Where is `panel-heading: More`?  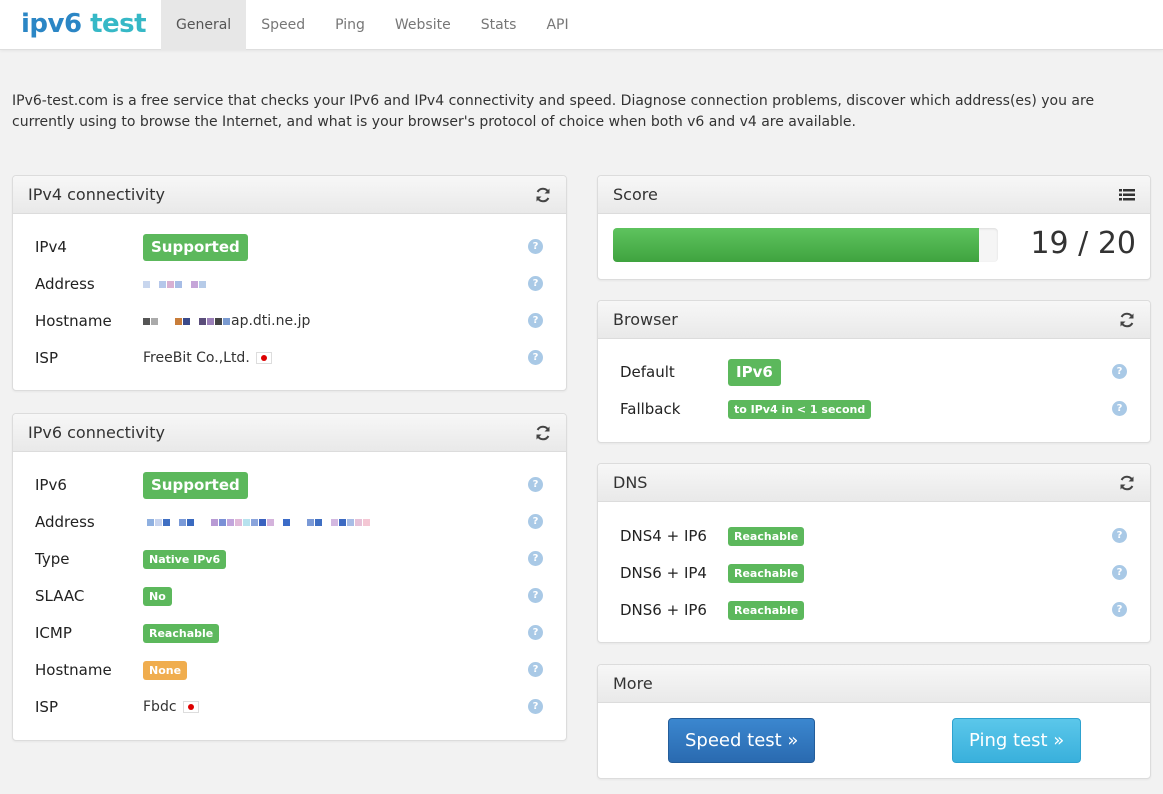
panel-heading: More is located at coordinates (874, 684).